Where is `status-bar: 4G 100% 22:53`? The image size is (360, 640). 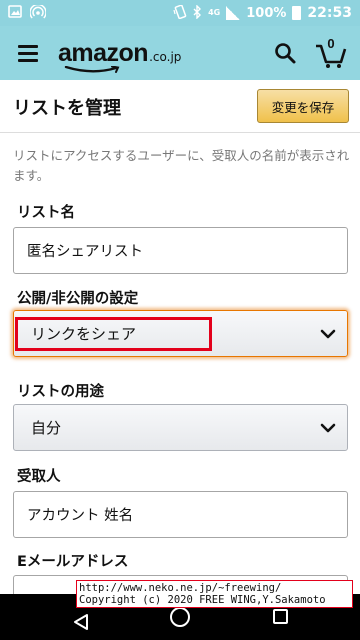 status-bar: 4G 100% 22:53 is located at coordinates (180, 13).